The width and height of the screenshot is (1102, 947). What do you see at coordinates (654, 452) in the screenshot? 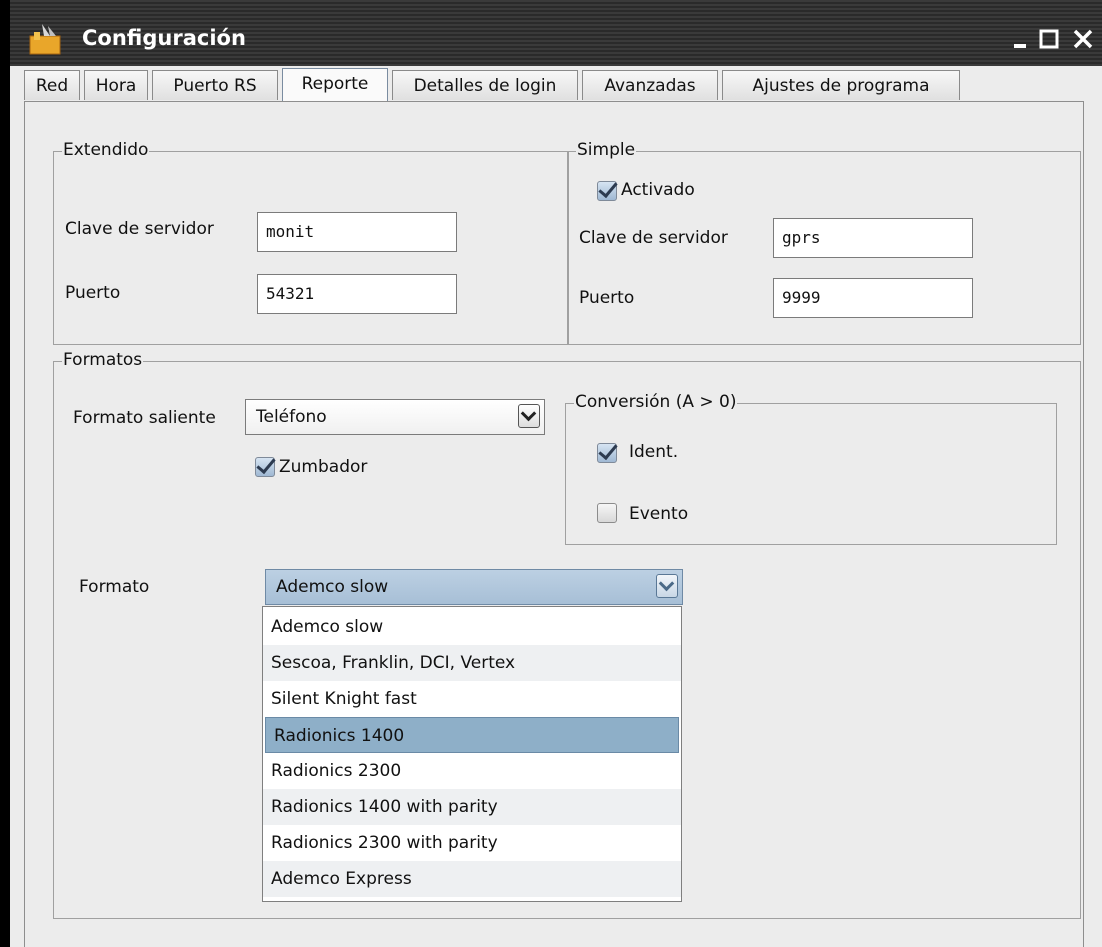
I see `ident-label: Ident.` at bounding box center [654, 452].